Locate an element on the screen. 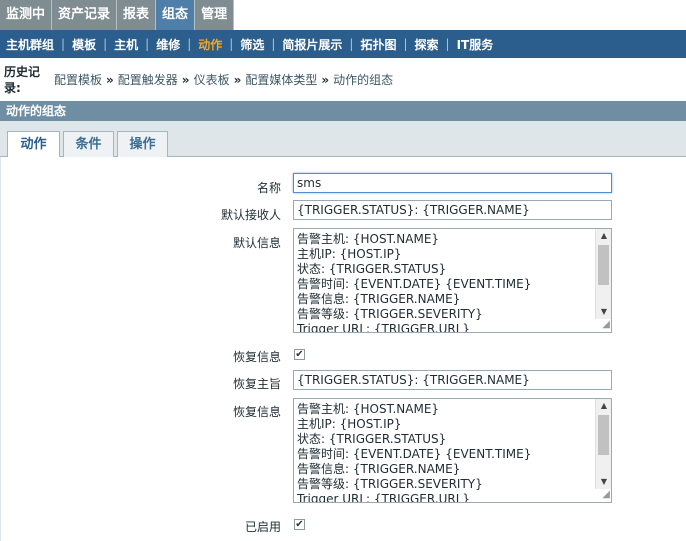 The width and height of the screenshot is (686, 541). enabled-checkbox: ✔ is located at coordinates (299, 524).